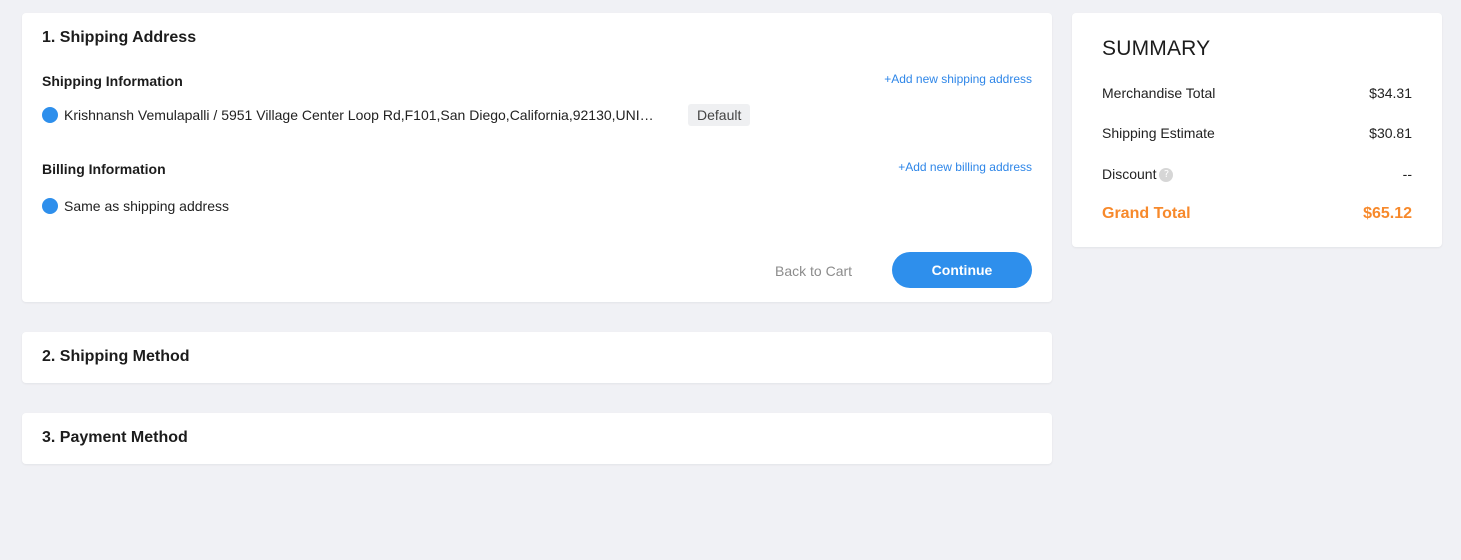 The width and height of the screenshot is (1461, 560). Describe the element at coordinates (958, 79) in the screenshot. I see `add-shipping-address-link: +Add new shipping address` at that location.